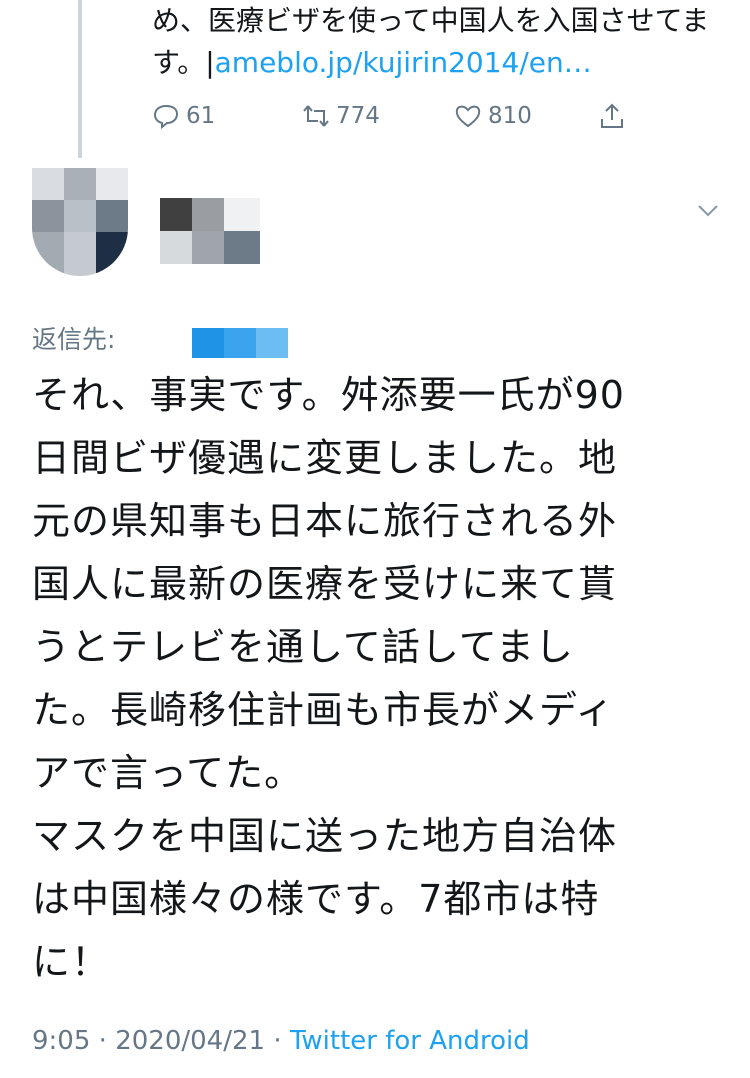 The width and height of the screenshot is (750, 1078). Describe the element at coordinates (325, 521) in the screenshot. I see `tweet-line: 元の県知事も日本に旅行される外` at that location.